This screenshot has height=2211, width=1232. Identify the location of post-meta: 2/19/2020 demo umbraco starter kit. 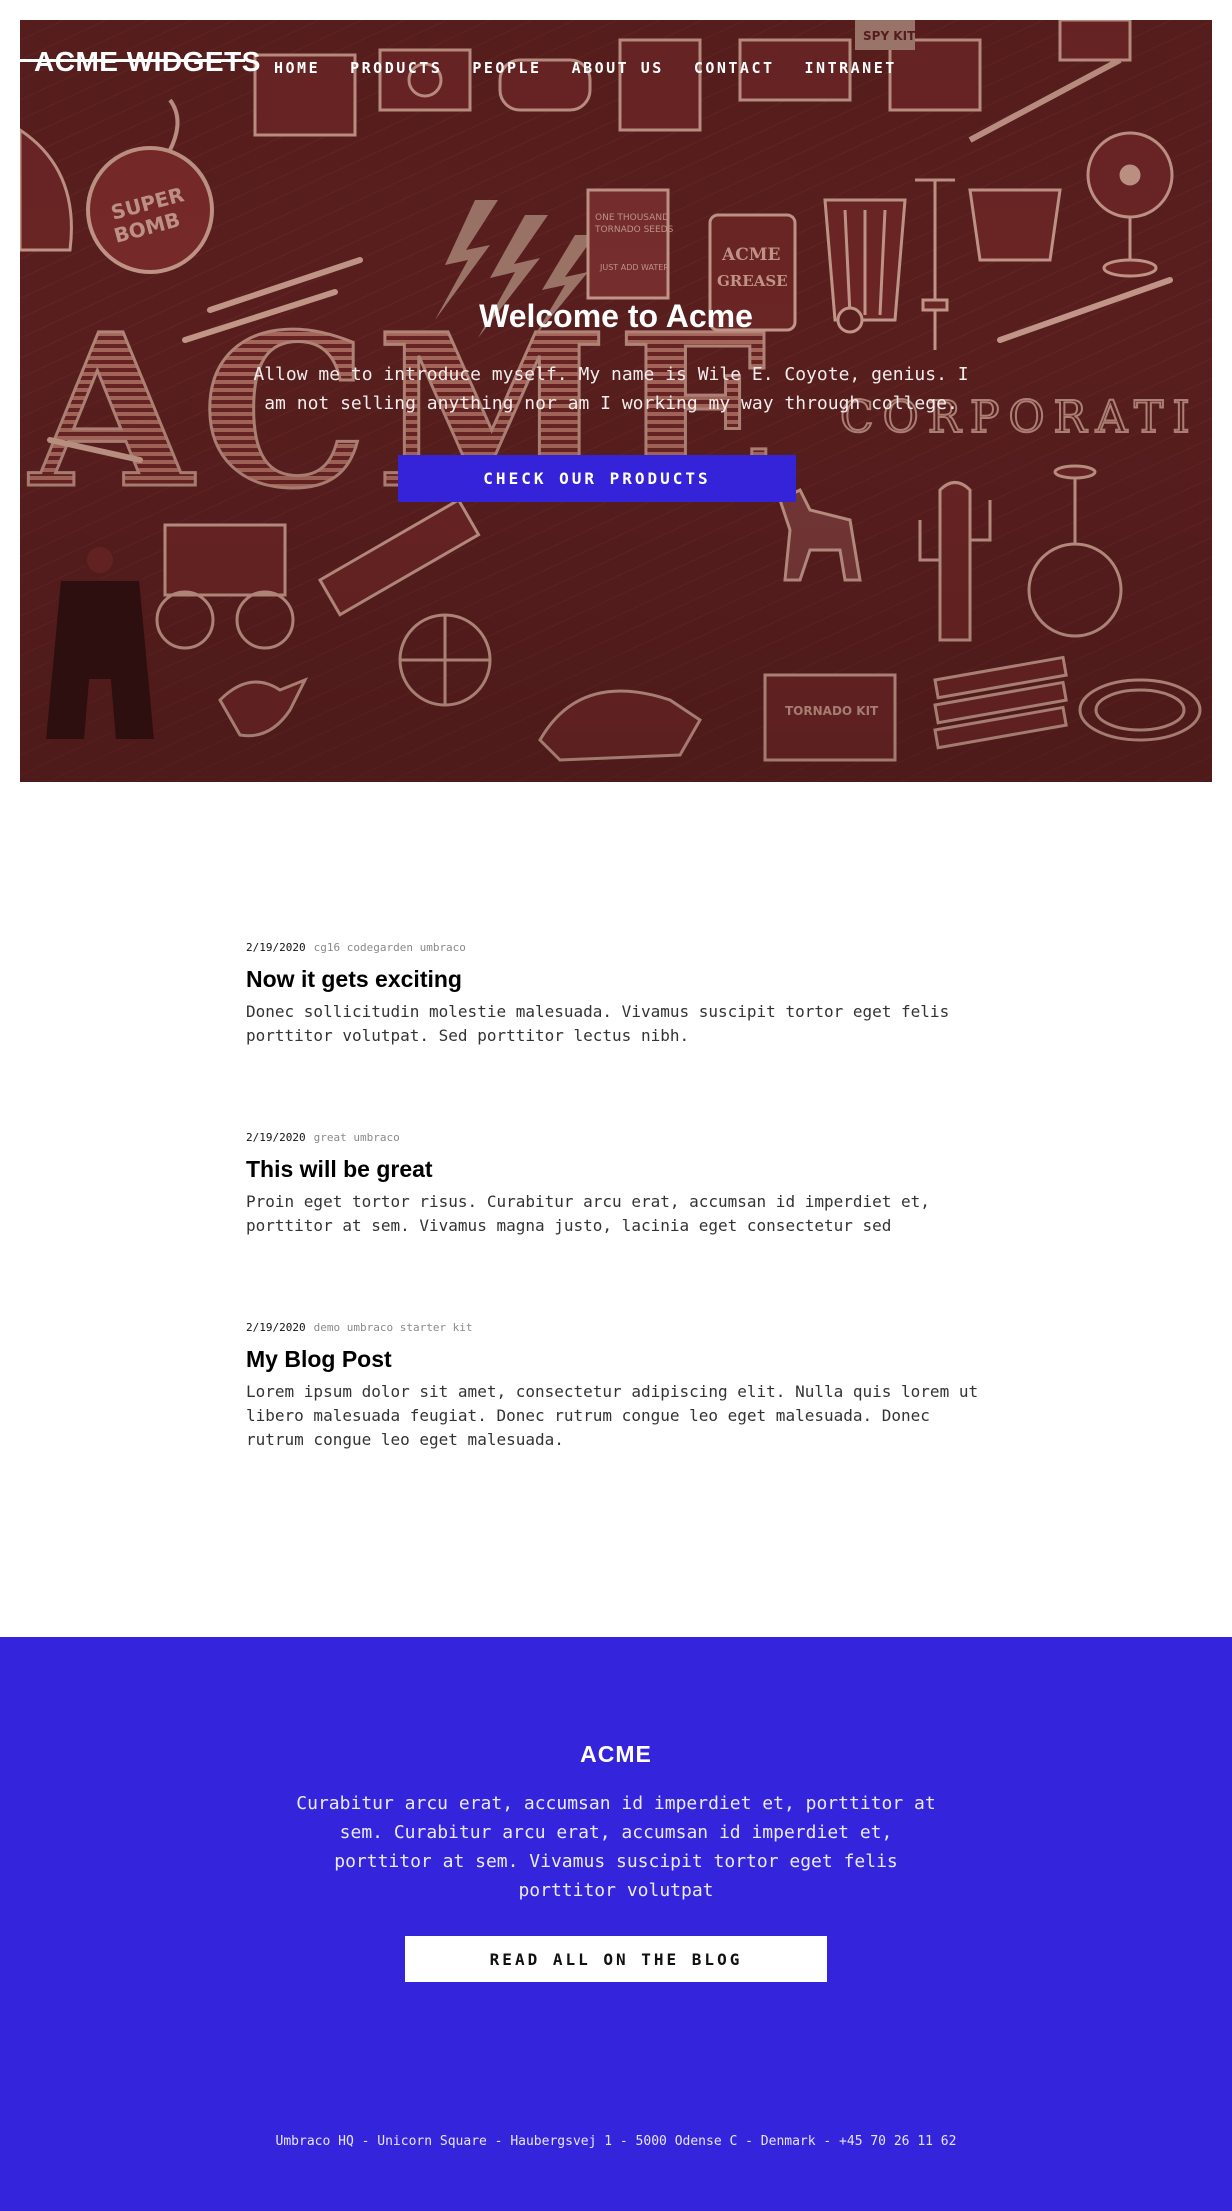
(621, 1328).